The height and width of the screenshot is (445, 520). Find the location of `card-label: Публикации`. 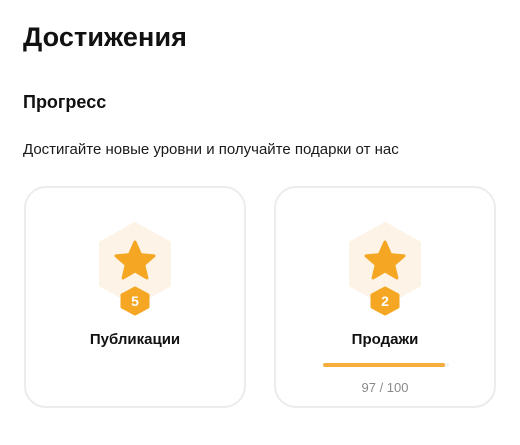

card-label: Публикации is located at coordinates (135, 339).